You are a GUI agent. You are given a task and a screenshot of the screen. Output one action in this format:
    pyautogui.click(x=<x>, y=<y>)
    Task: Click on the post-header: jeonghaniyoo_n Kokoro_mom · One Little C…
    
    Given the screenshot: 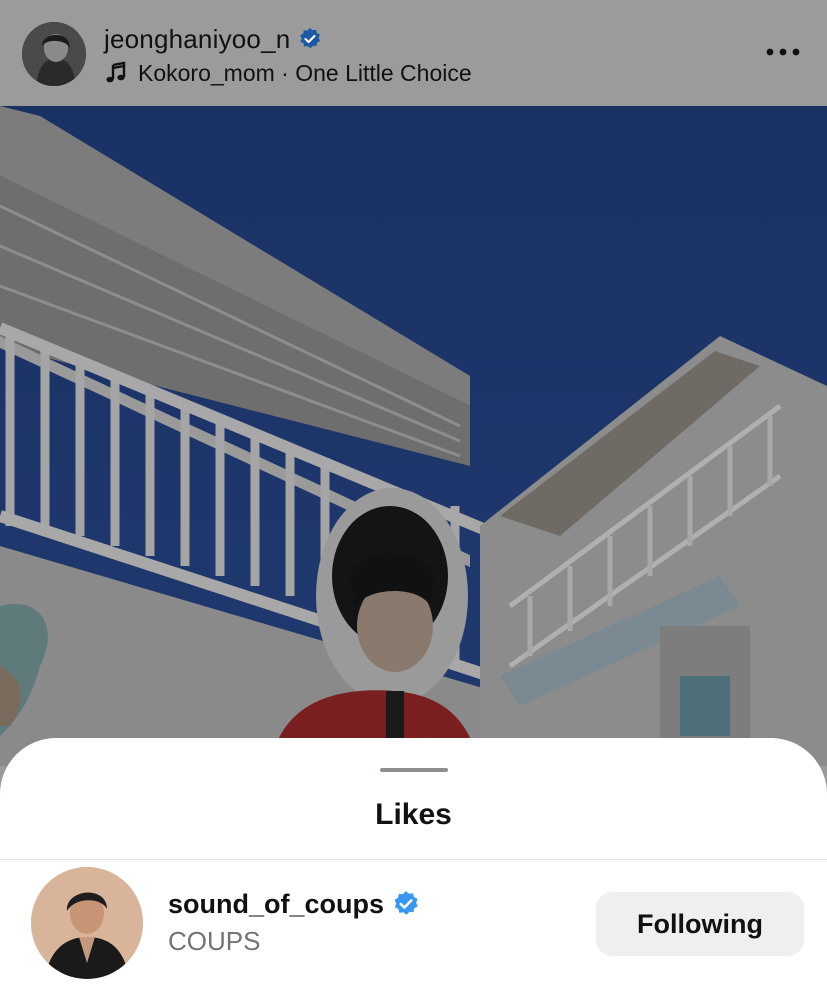 What is the action you would take?
    pyautogui.click(x=413, y=53)
    